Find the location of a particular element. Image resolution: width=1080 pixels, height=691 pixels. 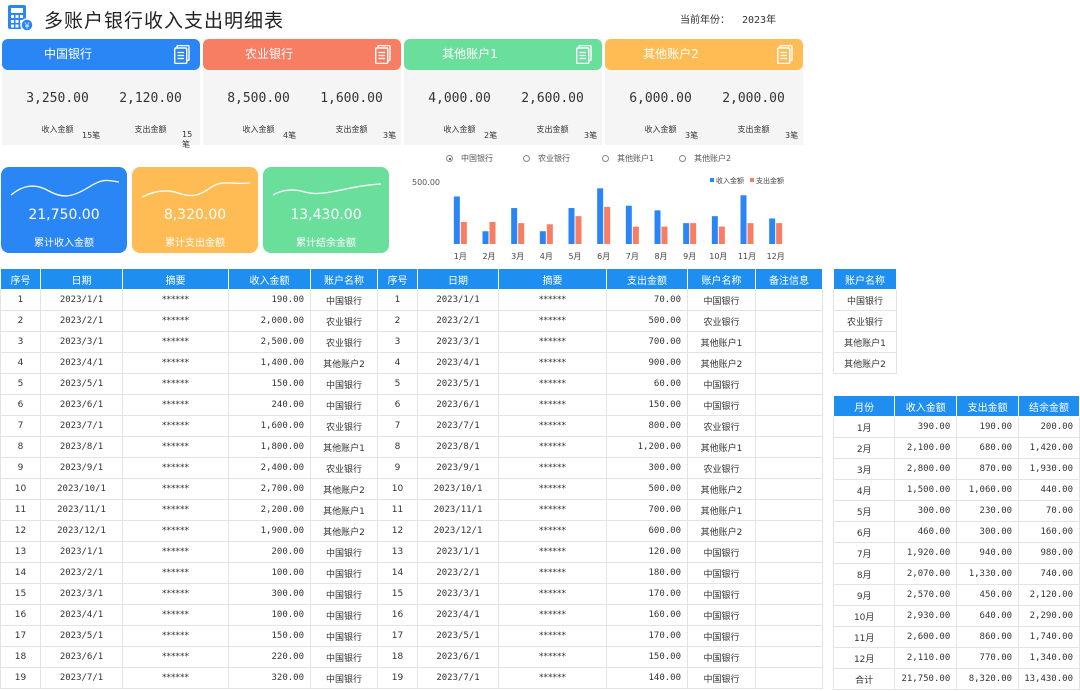

table-cell: 10 is located at coordinates (20, 489).